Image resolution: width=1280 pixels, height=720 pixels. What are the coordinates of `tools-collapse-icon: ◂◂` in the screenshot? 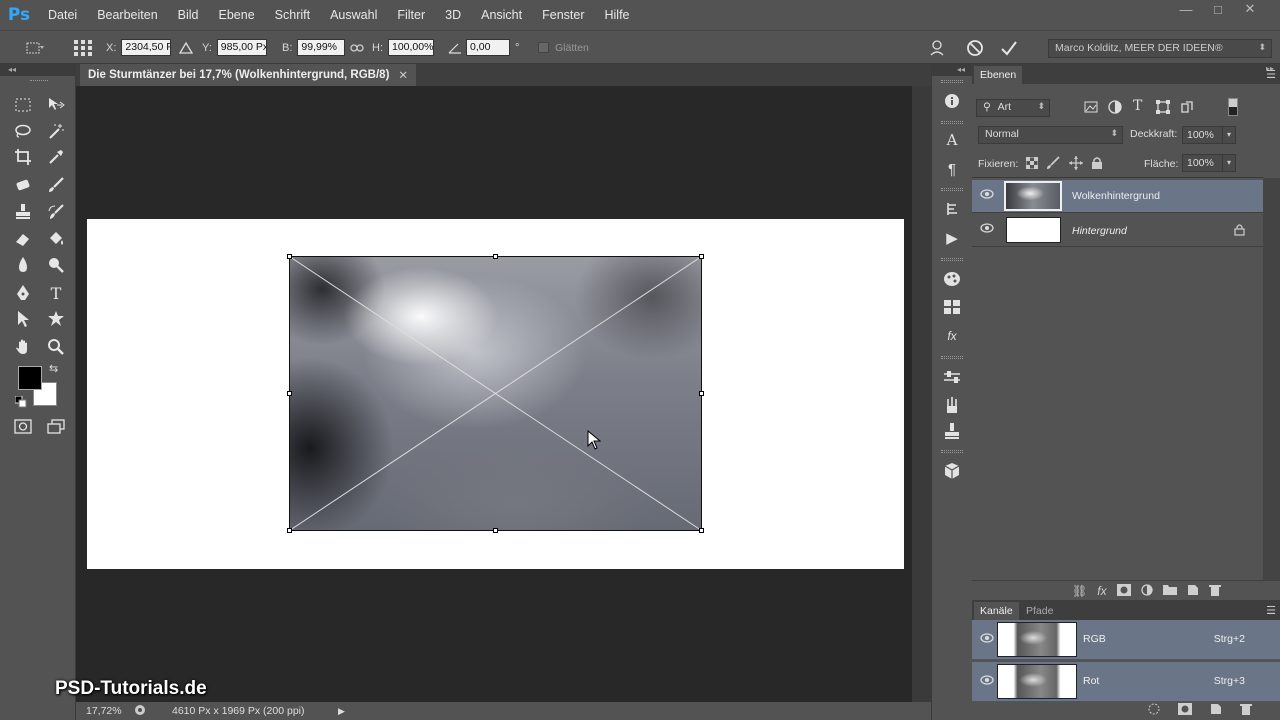 It's located at (37, 70).